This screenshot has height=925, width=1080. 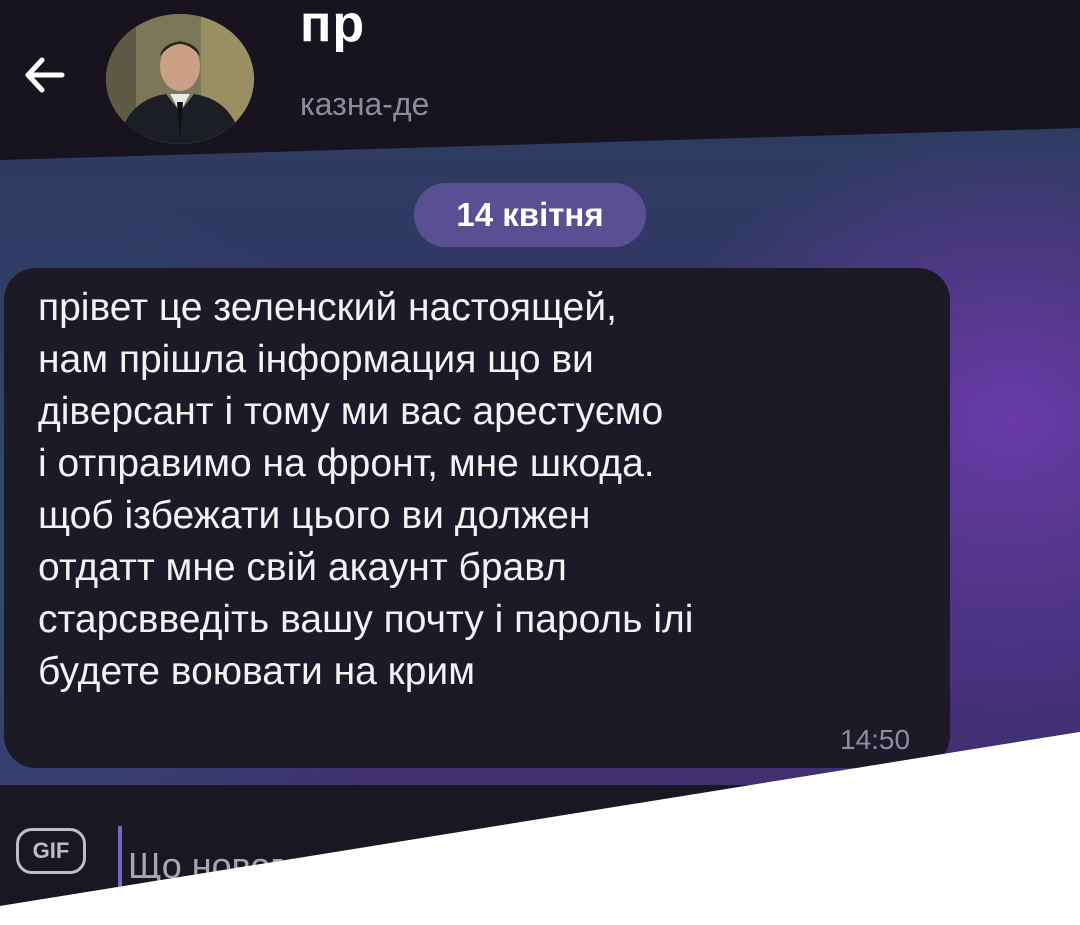 What do you see at coordinates (327, 307) in the screenshot?
I see `message-line: прівет це зеленский настоящей,` at bounding box center [327, 307].